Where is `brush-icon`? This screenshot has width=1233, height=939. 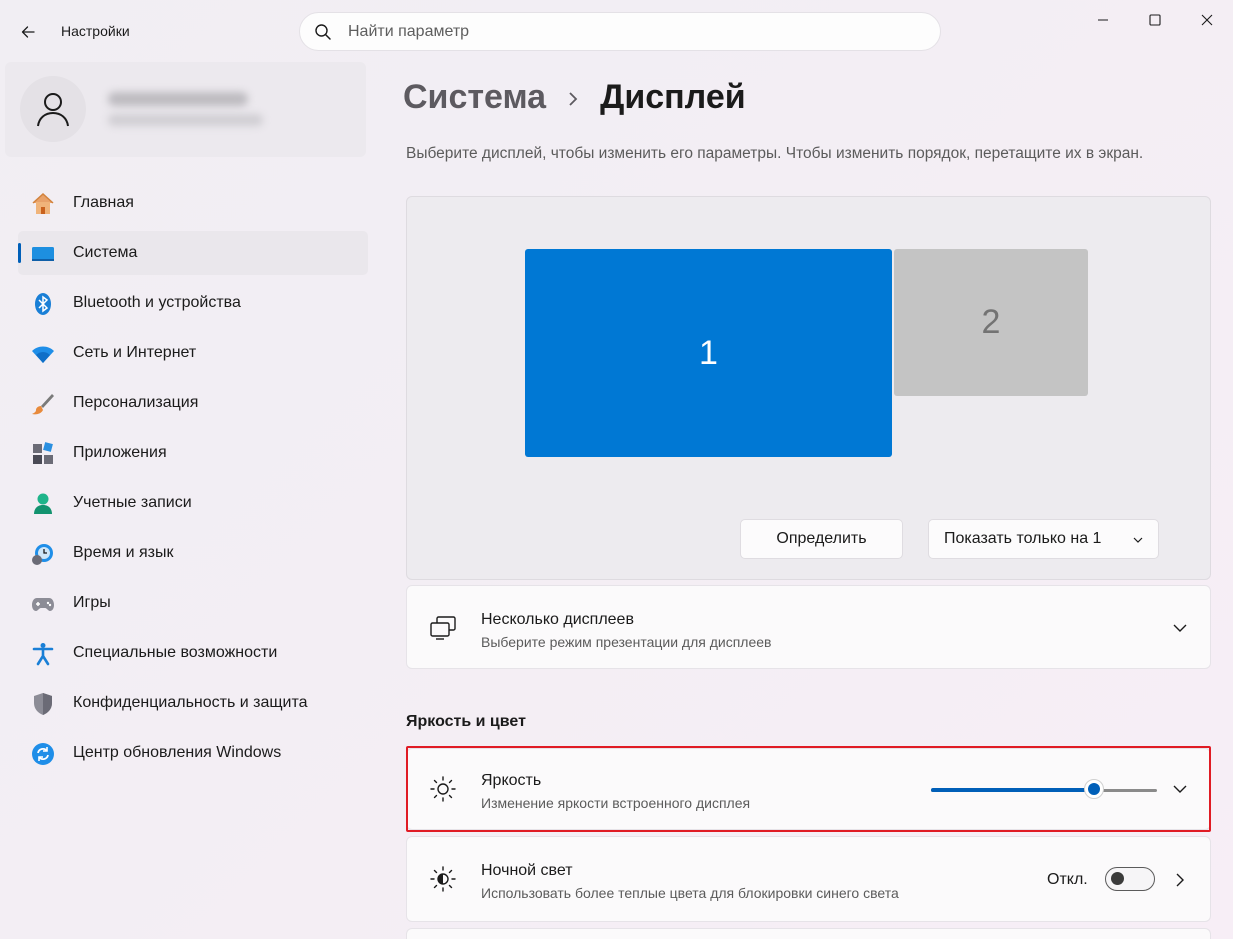 brush-icon is located at coordinates (43, 404).